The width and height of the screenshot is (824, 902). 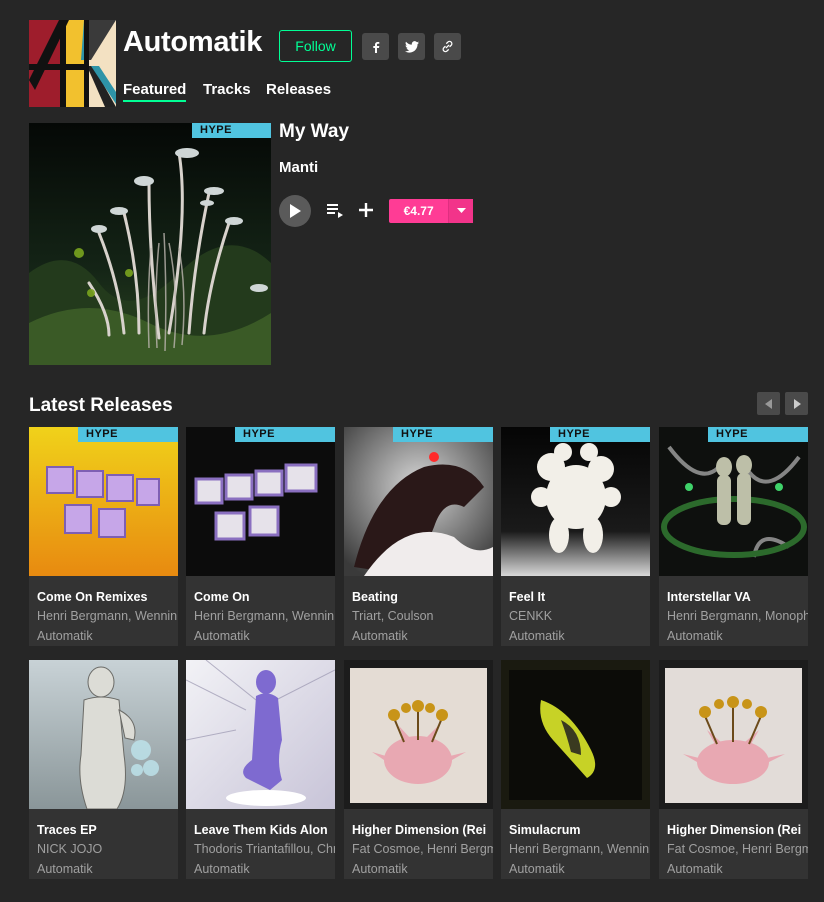 I want to click on chevron-left-icon, so click(x=768, y=403).